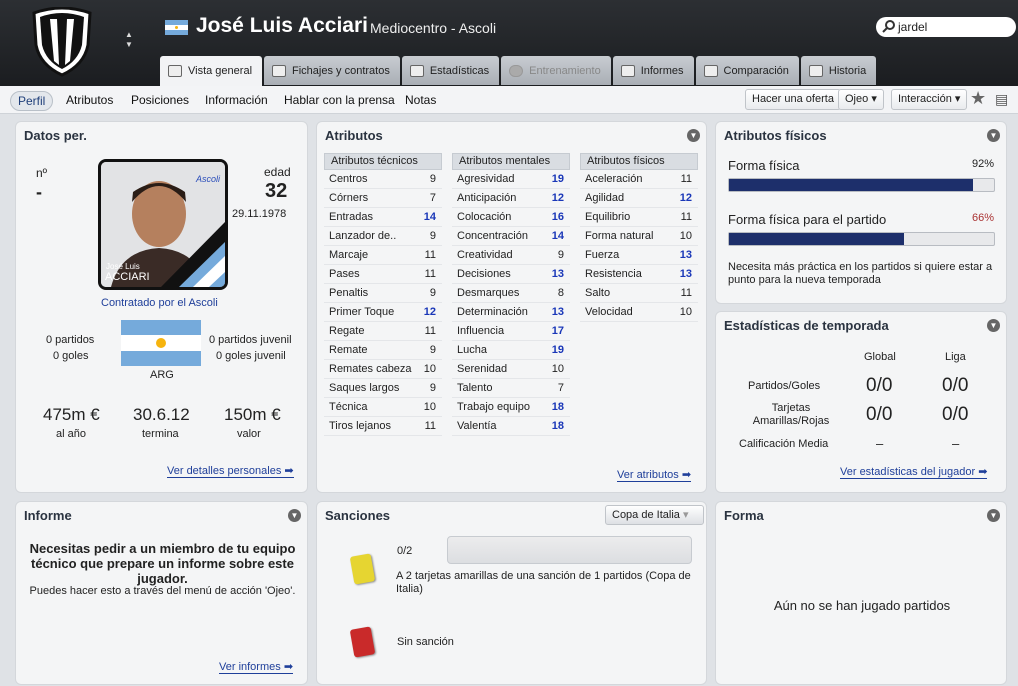 The image size is (1018, 686). What do you see at coordinates (420, 100) in the screenshot?
I see `subnav-notes: Notas` at bounding box center [420, 100].